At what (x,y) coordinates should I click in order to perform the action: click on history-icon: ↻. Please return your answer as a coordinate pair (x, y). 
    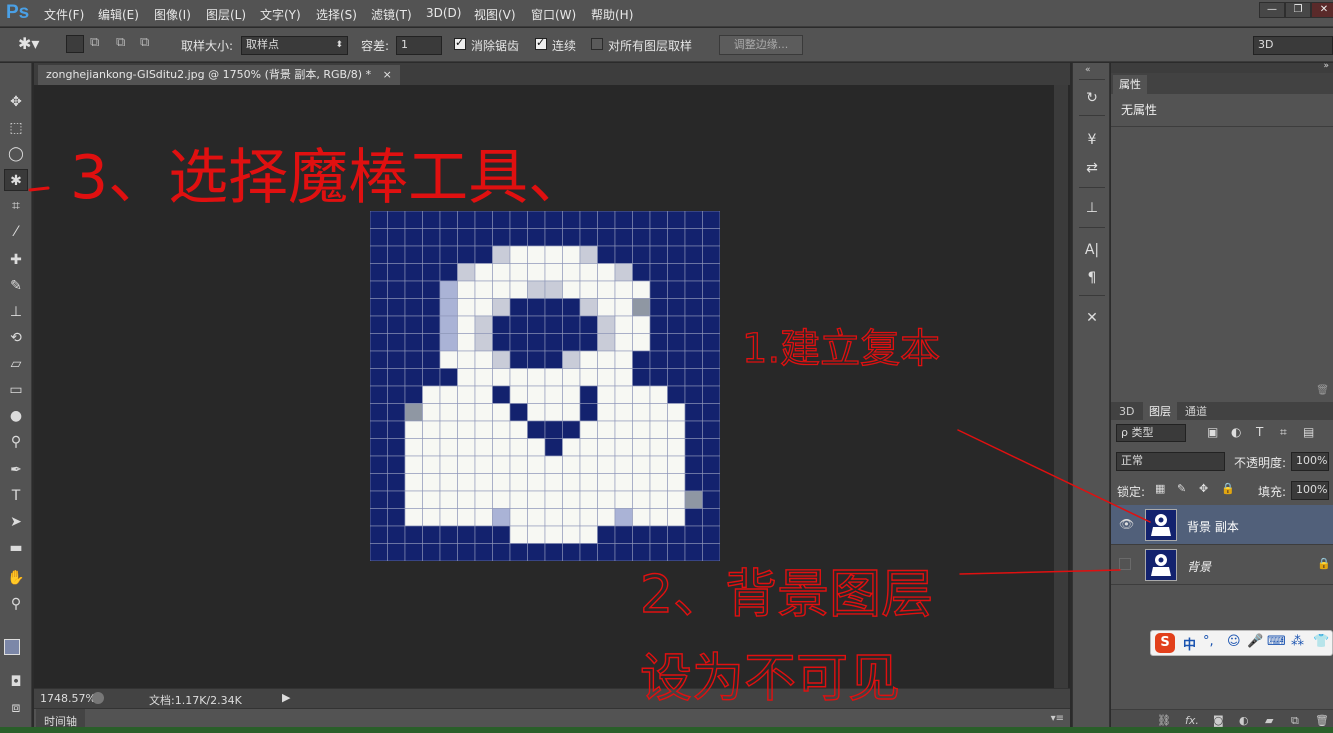
    Looking at the image, I should click on (1092, 98).